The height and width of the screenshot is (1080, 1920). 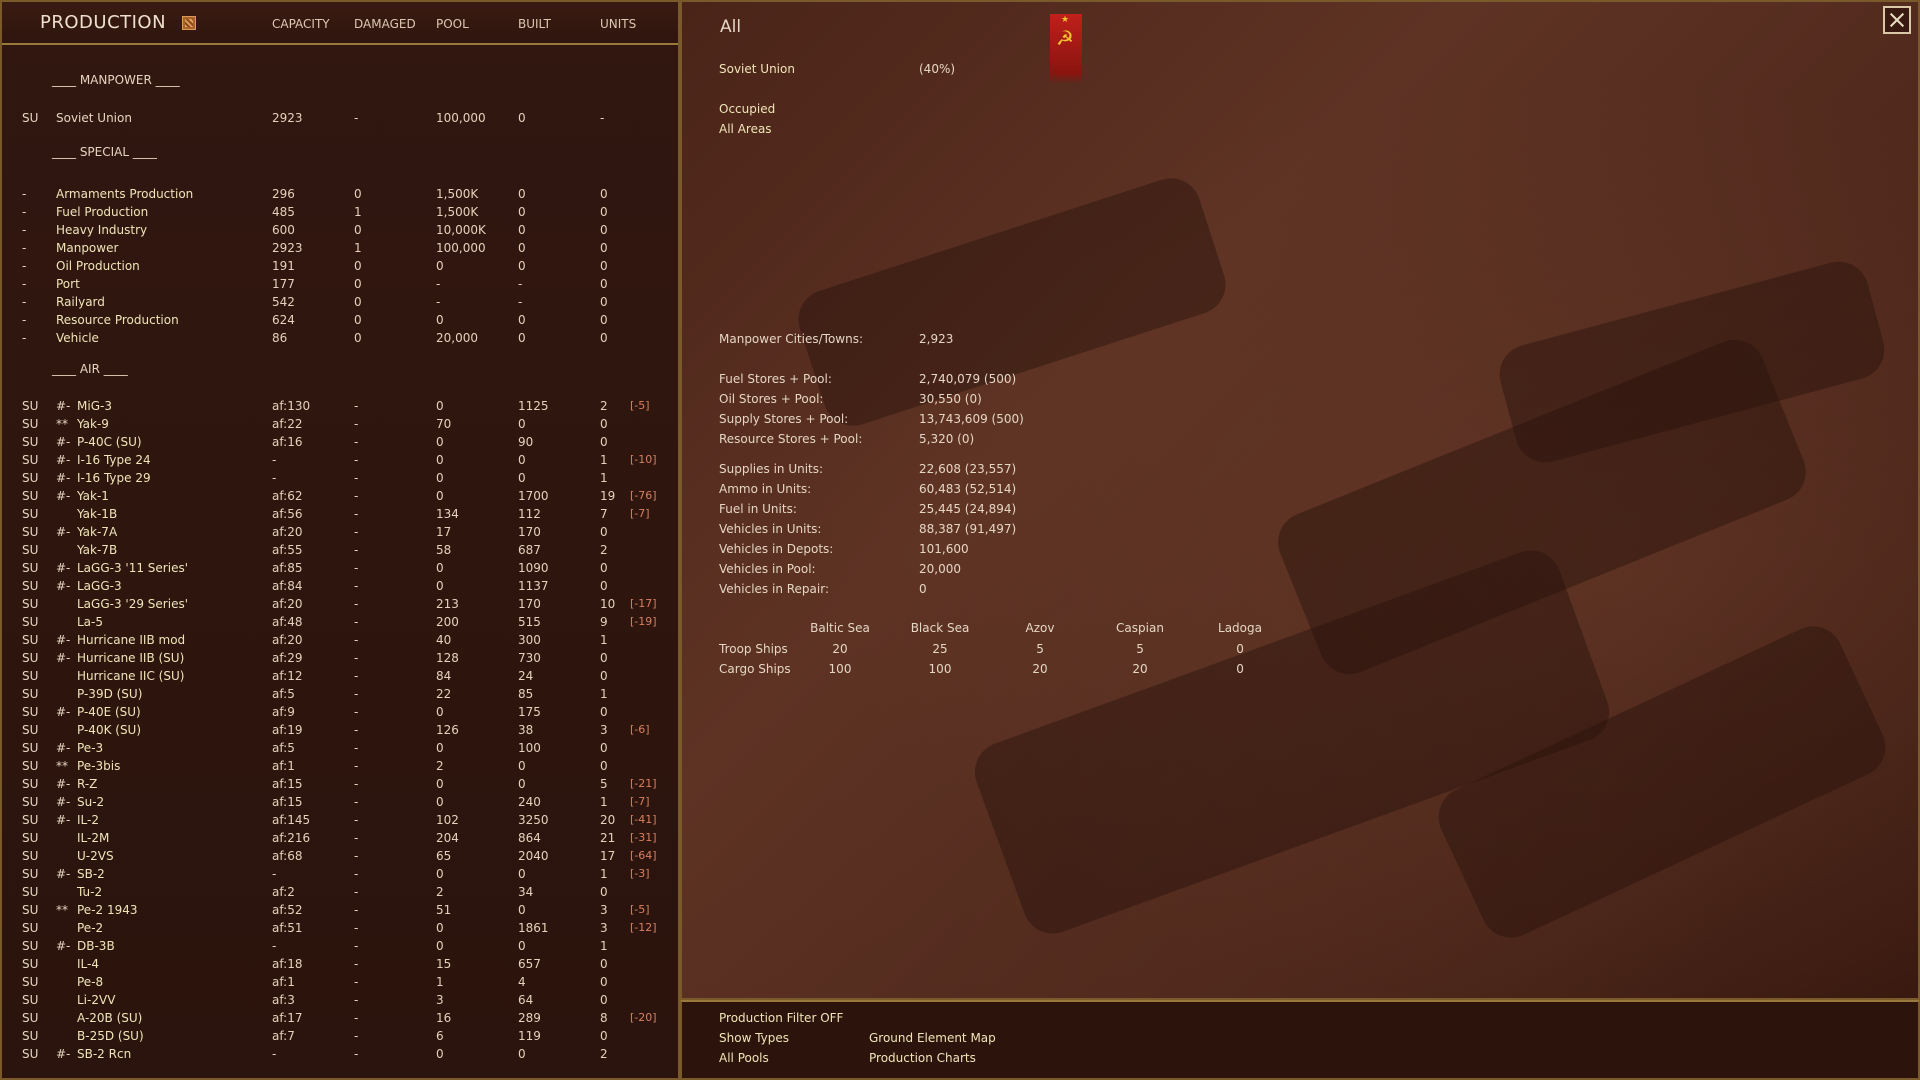 What do you see at coordinates (340, 1054) in the screenshot?
I see `table-row: SU #- SB-2 Rcn - - 0 0 2` at bounding box center [340, 1054].